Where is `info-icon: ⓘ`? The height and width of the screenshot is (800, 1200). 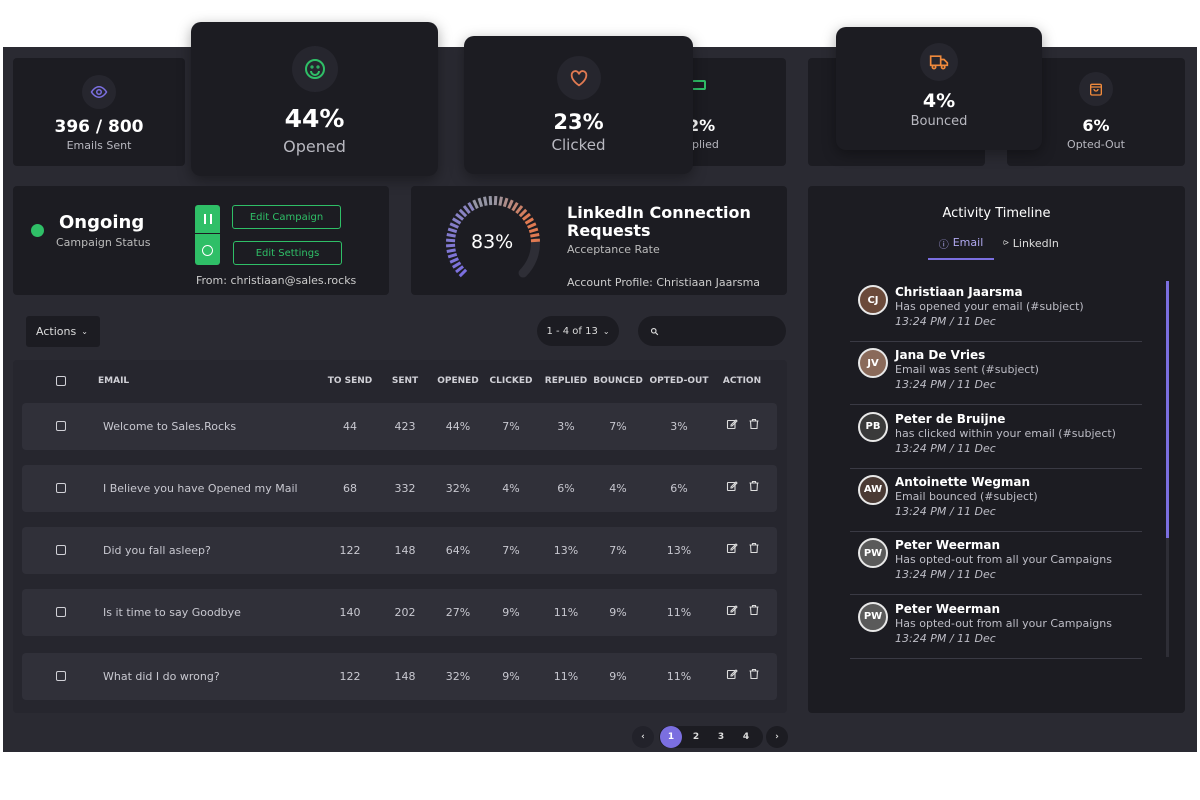 info-icon: ⓘ is located at coordinates (943, 245).